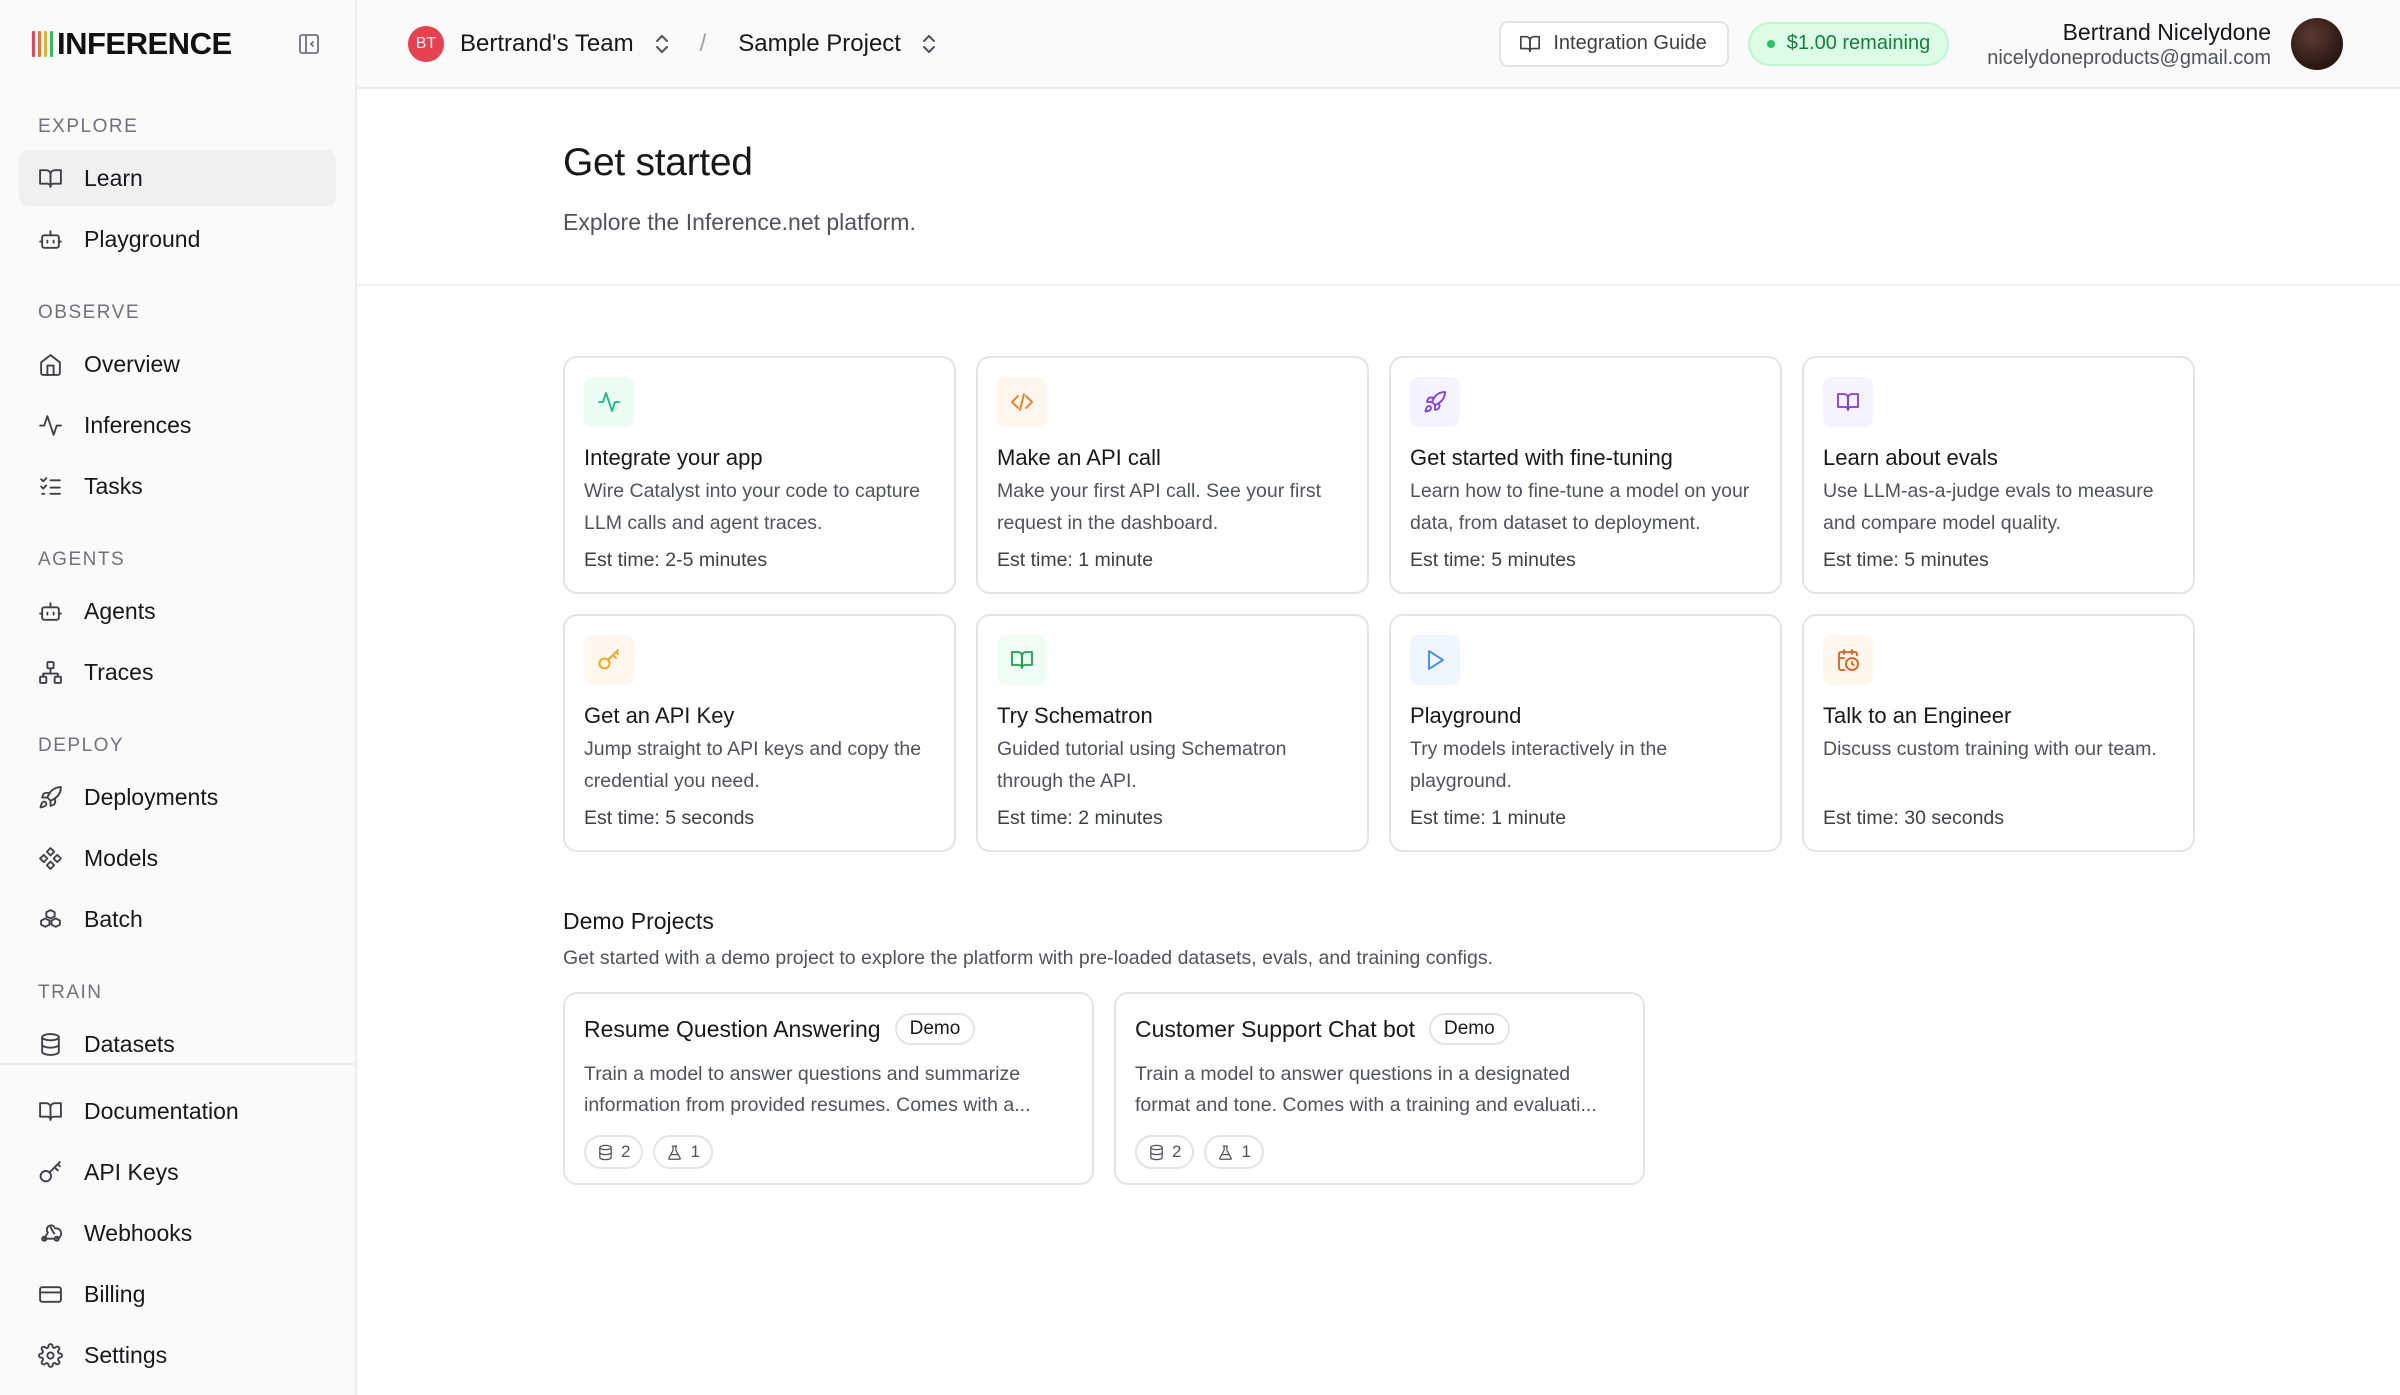 The width and height of the screenshot is (2400, 1395). I want to click on avatar, so click(2317, 43).